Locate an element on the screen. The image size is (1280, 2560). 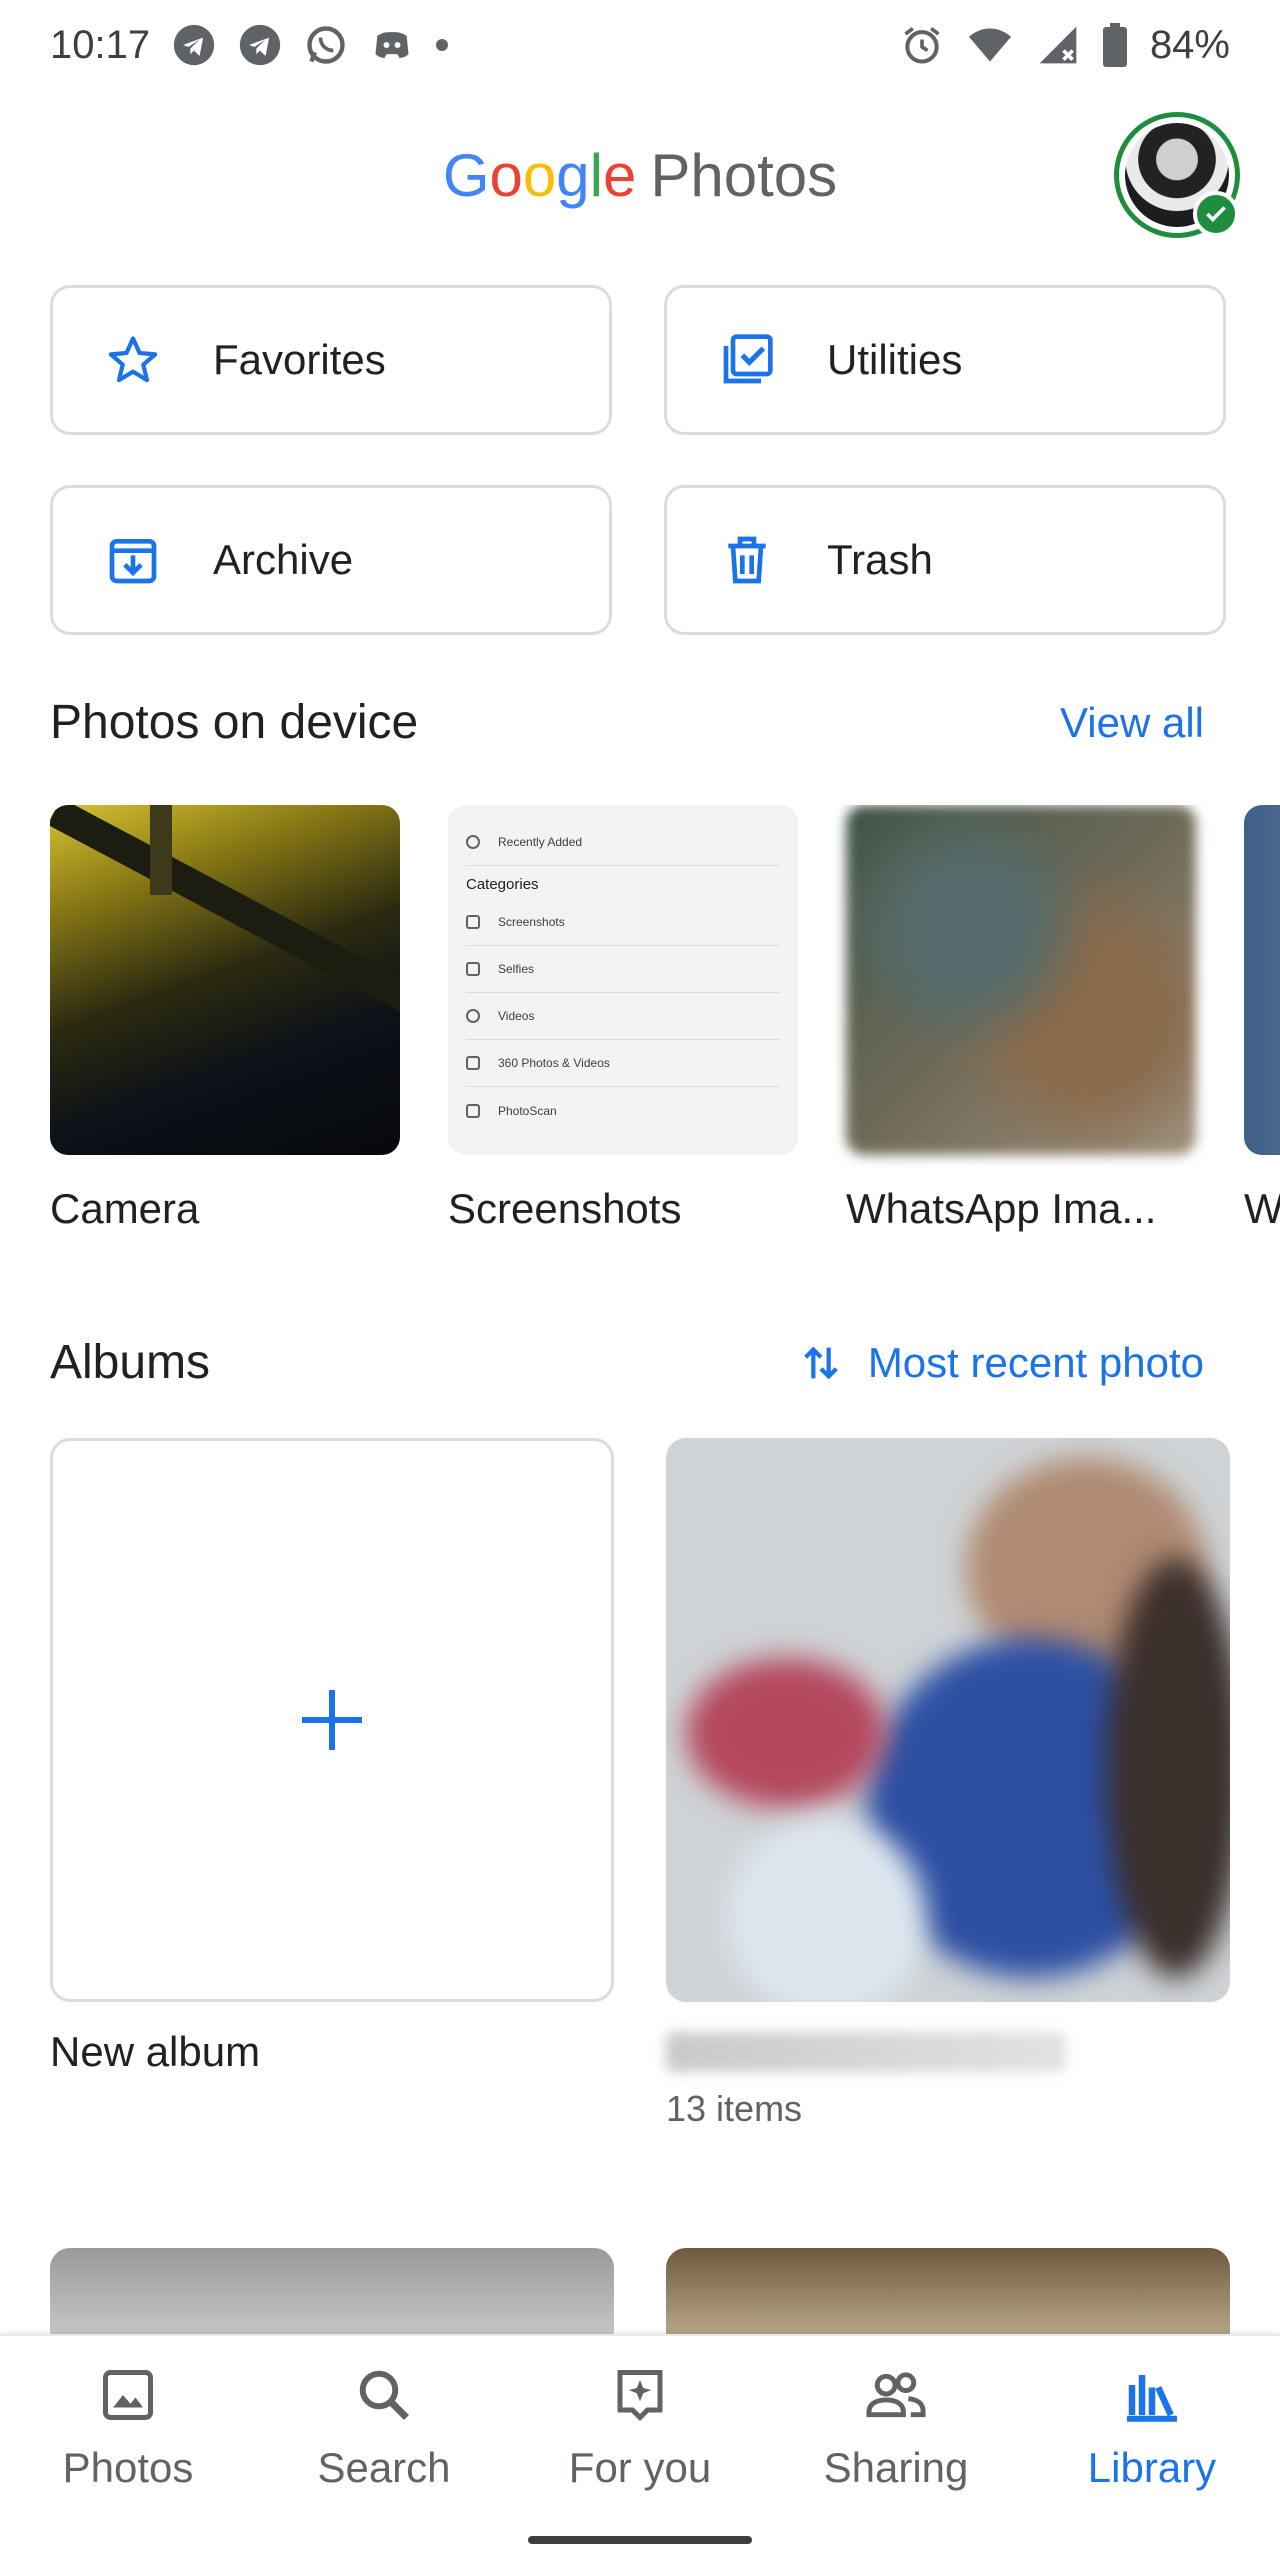
status-time: 10:17 is located at coordinates (100, 44).